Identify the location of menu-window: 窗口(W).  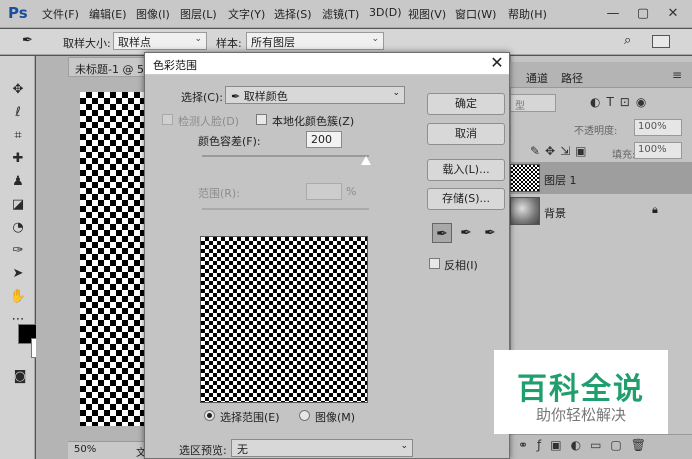
(475, 14).